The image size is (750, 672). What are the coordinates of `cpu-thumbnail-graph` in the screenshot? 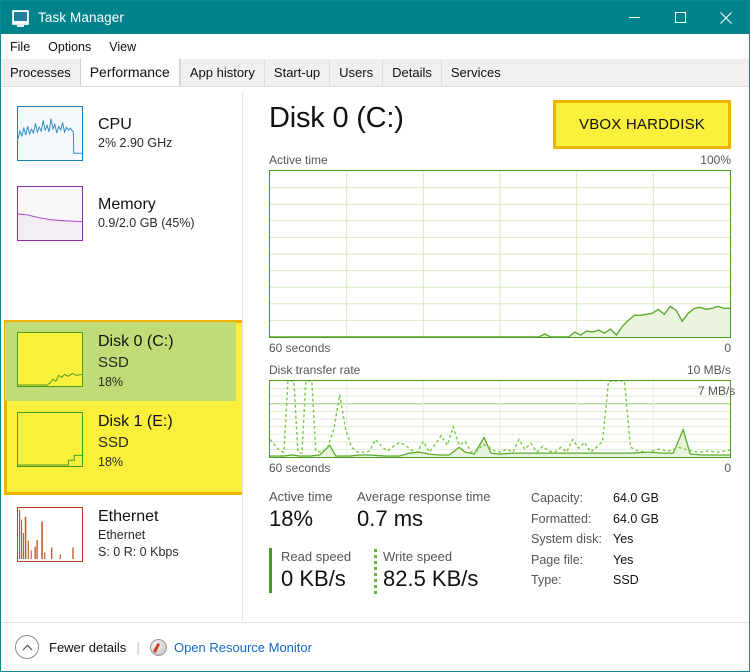 It's located at (50, 133).